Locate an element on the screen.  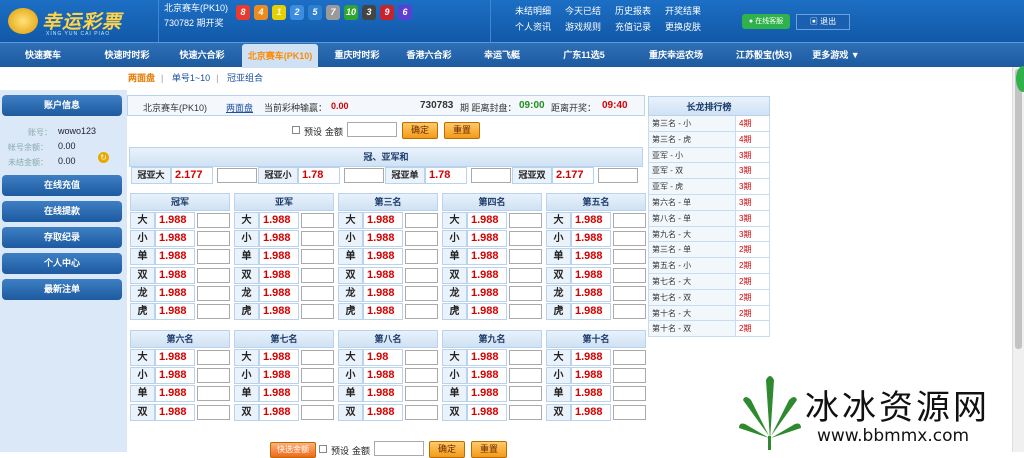
nav-tab: 快速六合彩 is located at coordinates (202, 55).